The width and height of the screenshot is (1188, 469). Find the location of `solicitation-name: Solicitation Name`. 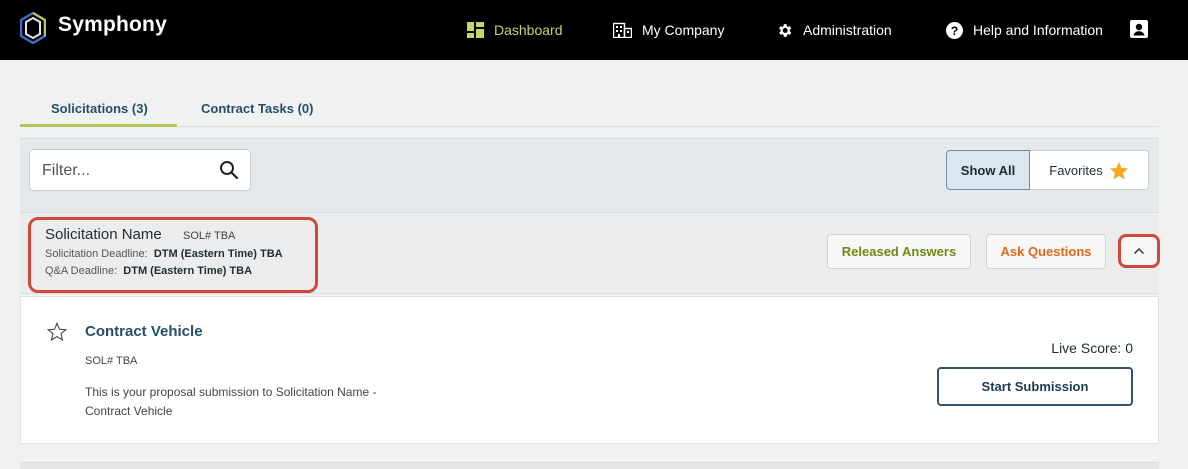

solicitation-name: Solicitation Name is located at coordinates (103, 234).